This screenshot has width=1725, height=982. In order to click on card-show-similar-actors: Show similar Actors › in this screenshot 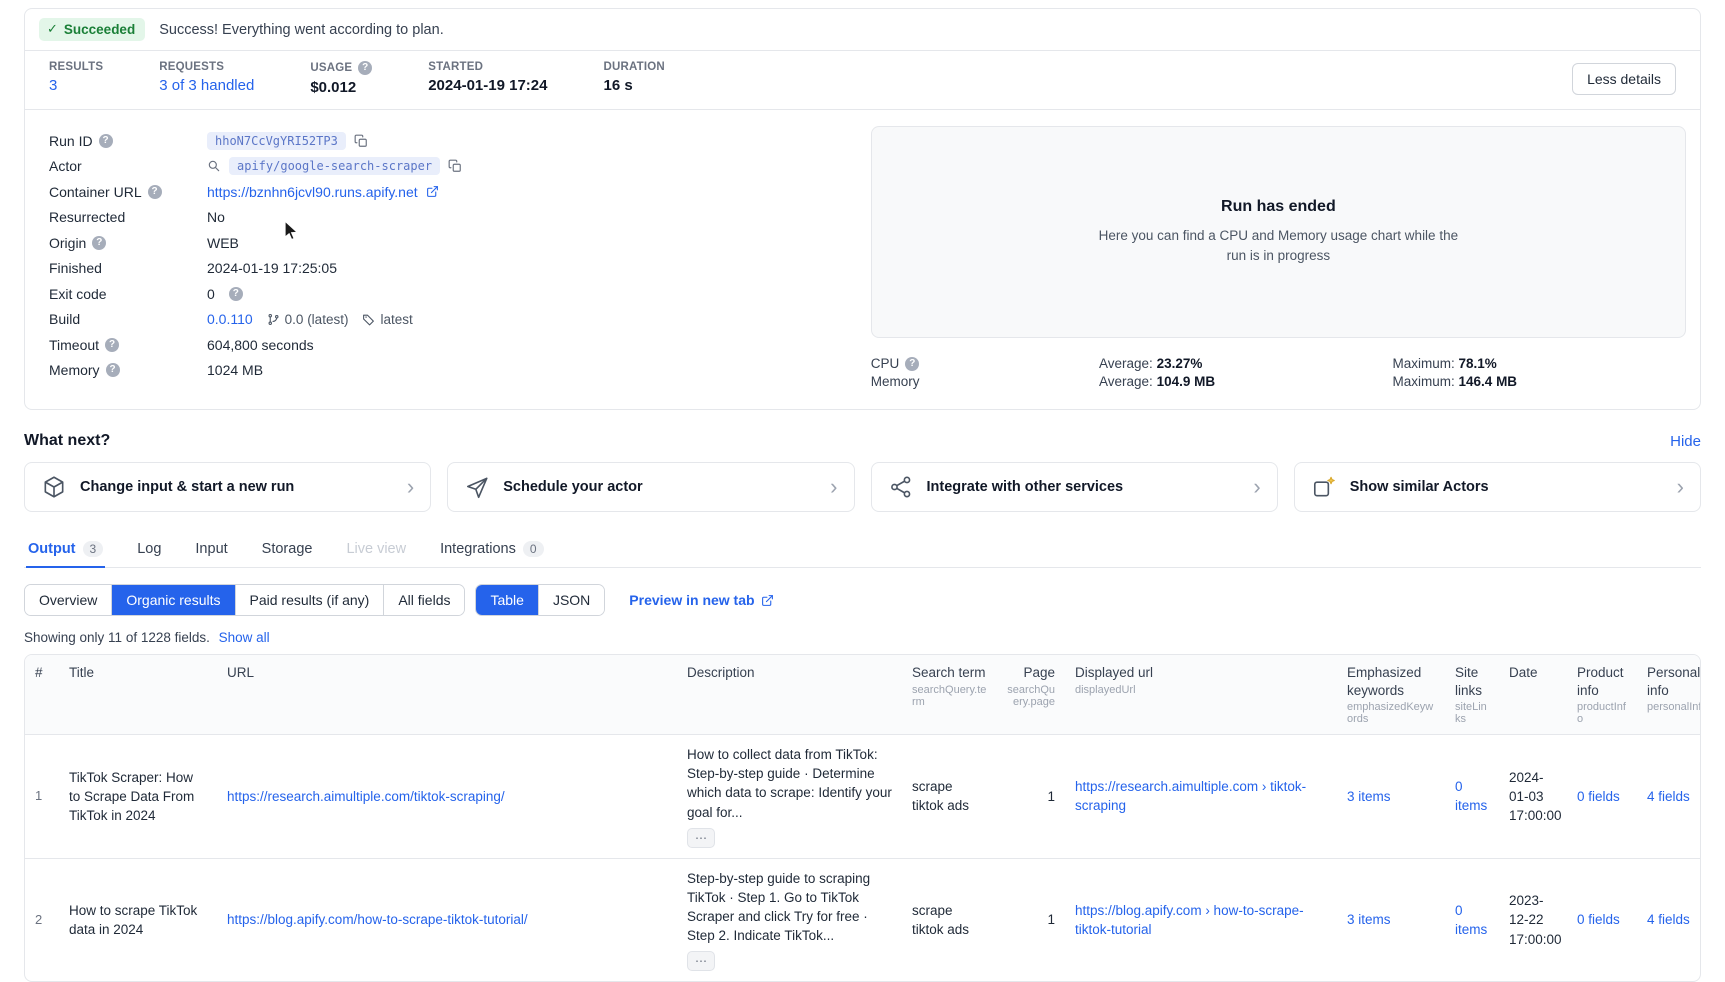, I will do `click(1497, 487)`.